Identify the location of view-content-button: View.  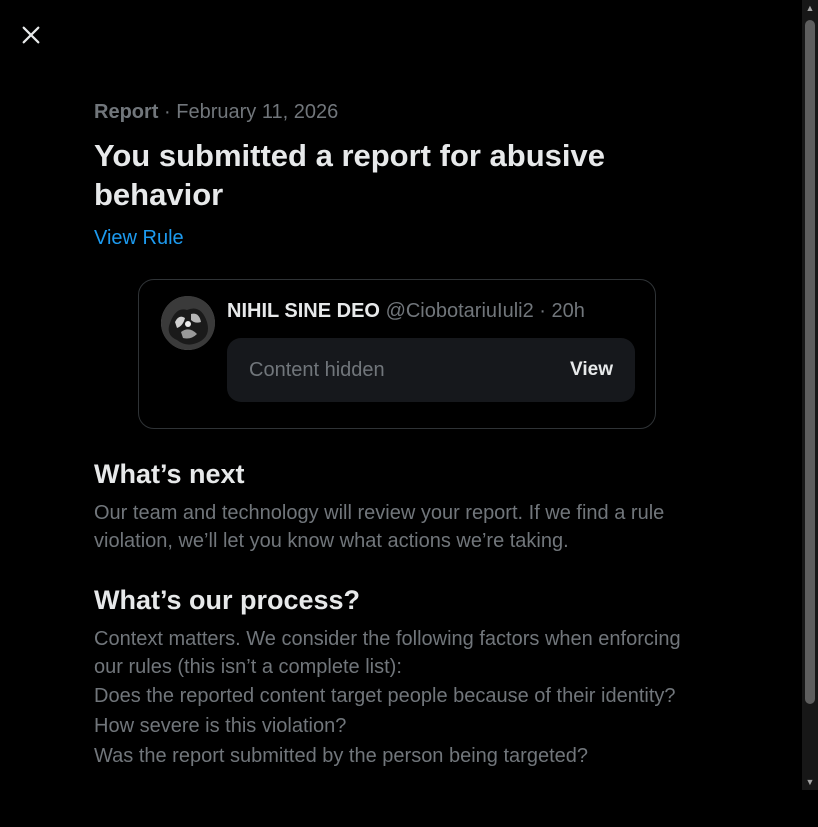
(591, 370).